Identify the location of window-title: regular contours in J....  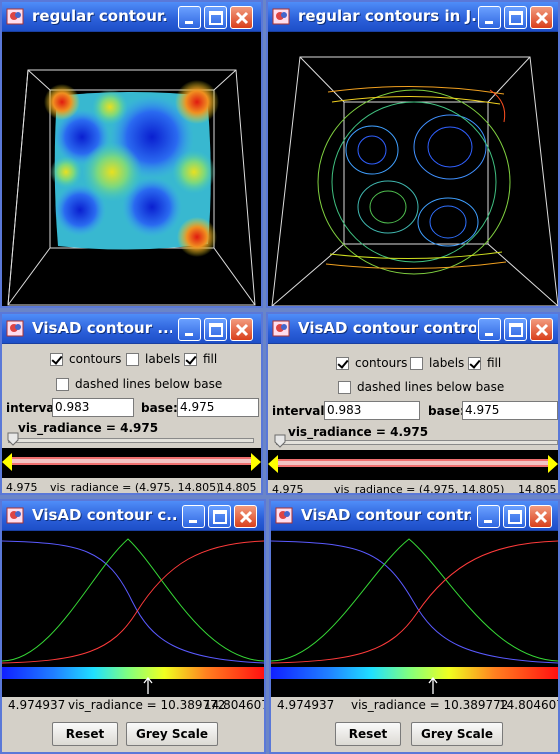
(388, 16).